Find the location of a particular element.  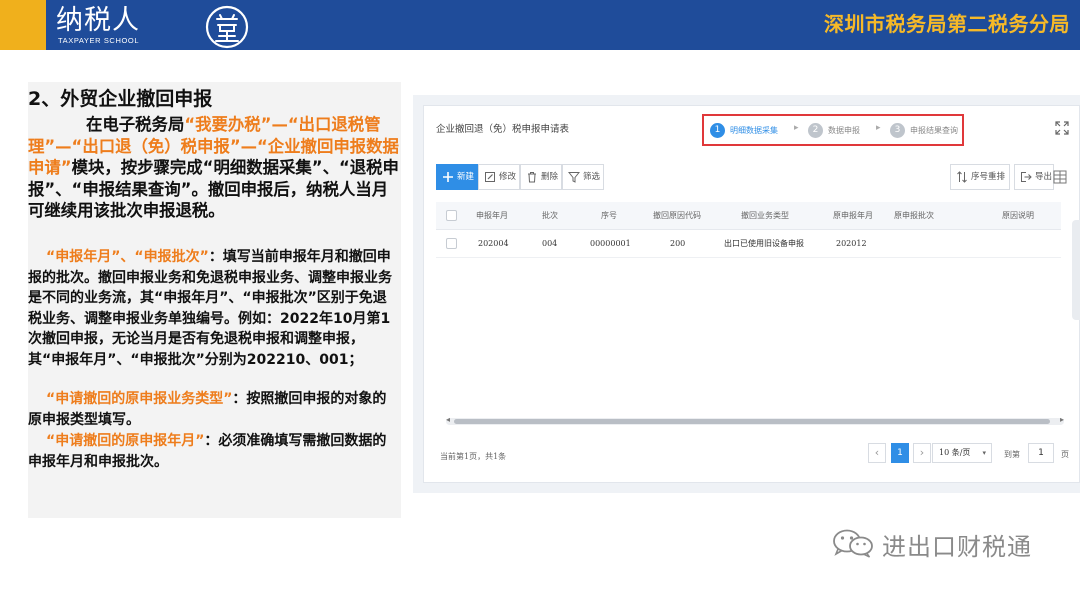

delete-button-label: 删除 is located at coordinates (550, 177).